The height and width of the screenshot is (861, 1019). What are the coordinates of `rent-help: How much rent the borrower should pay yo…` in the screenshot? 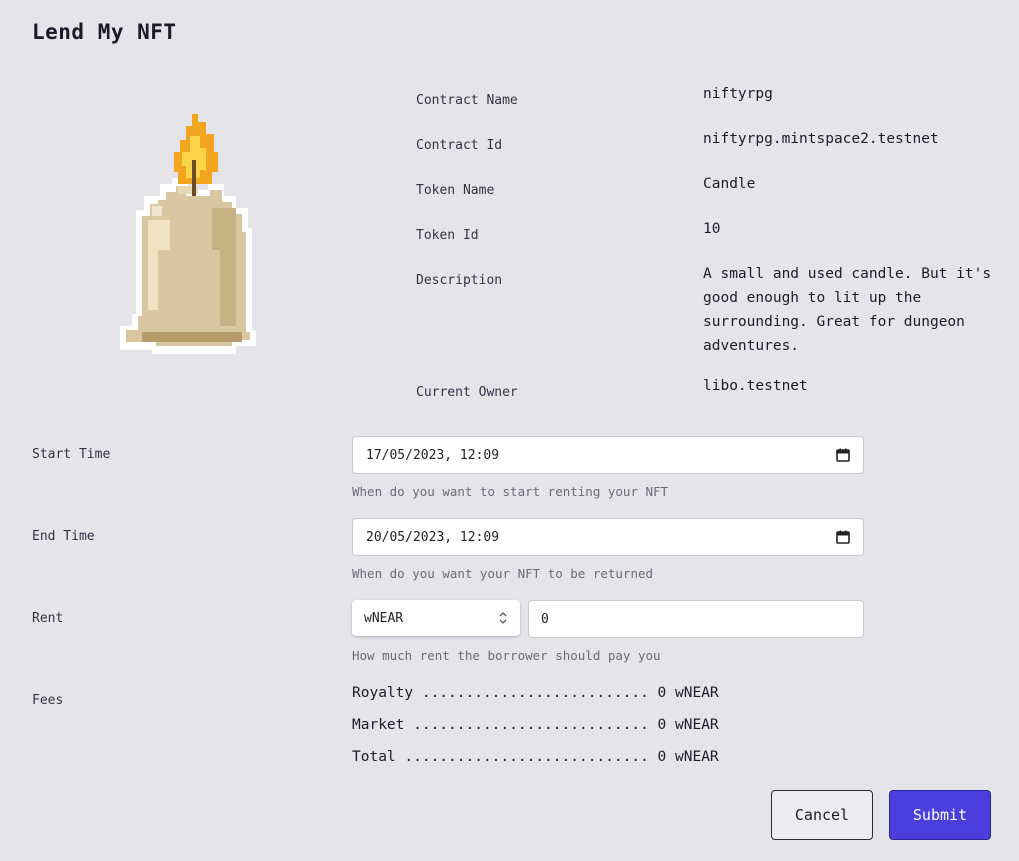 It's located at (506, 655).